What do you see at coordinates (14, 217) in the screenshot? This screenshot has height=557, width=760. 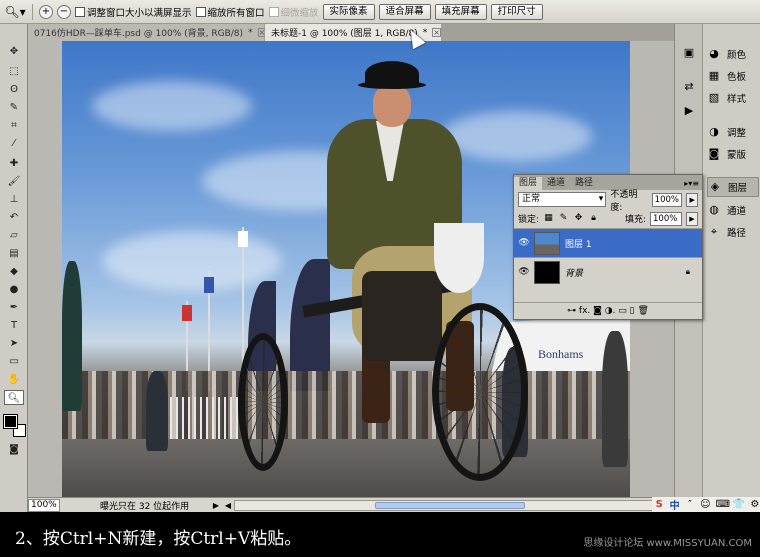 I see `history-brush-tool-icon: ↶` at bounding box center [14, 217].